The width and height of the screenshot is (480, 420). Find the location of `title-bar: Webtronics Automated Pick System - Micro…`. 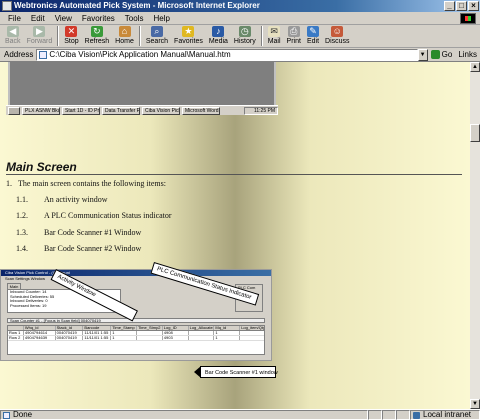

title-bar: Webtronics Automated Pick System - Micro… is located at coordinates (240, 6).